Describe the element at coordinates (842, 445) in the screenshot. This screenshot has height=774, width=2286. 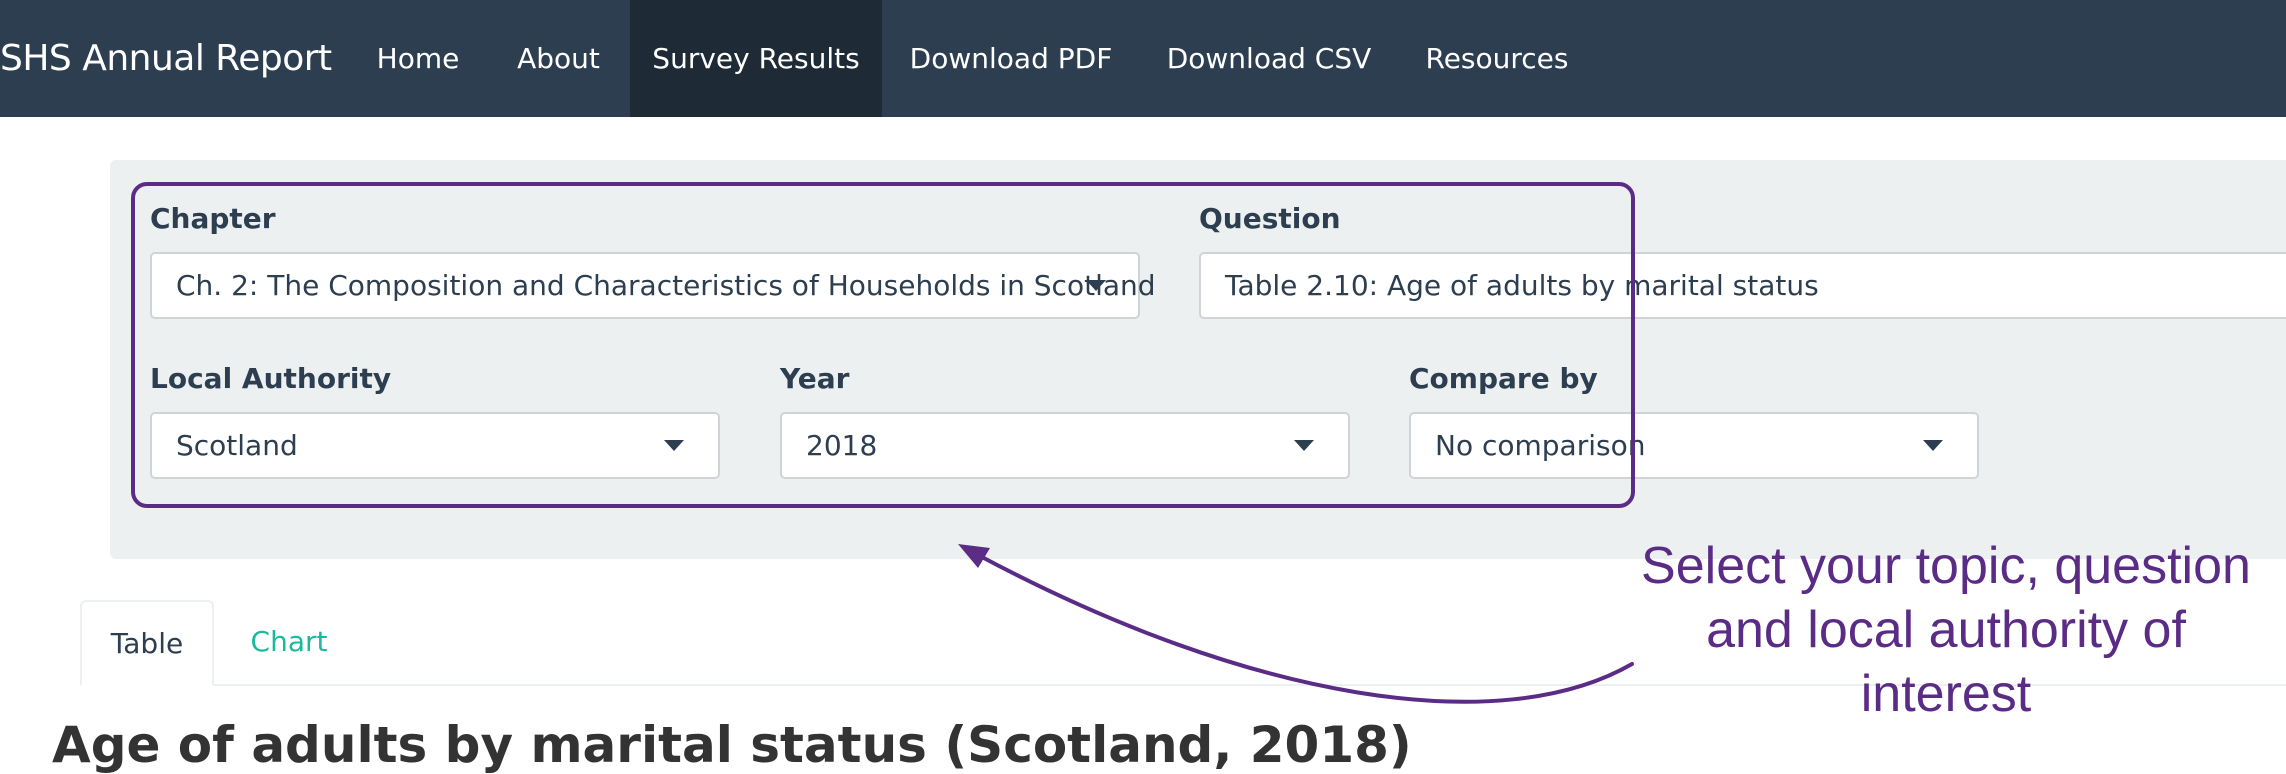
I see `year-select-value: 2018` at that location.